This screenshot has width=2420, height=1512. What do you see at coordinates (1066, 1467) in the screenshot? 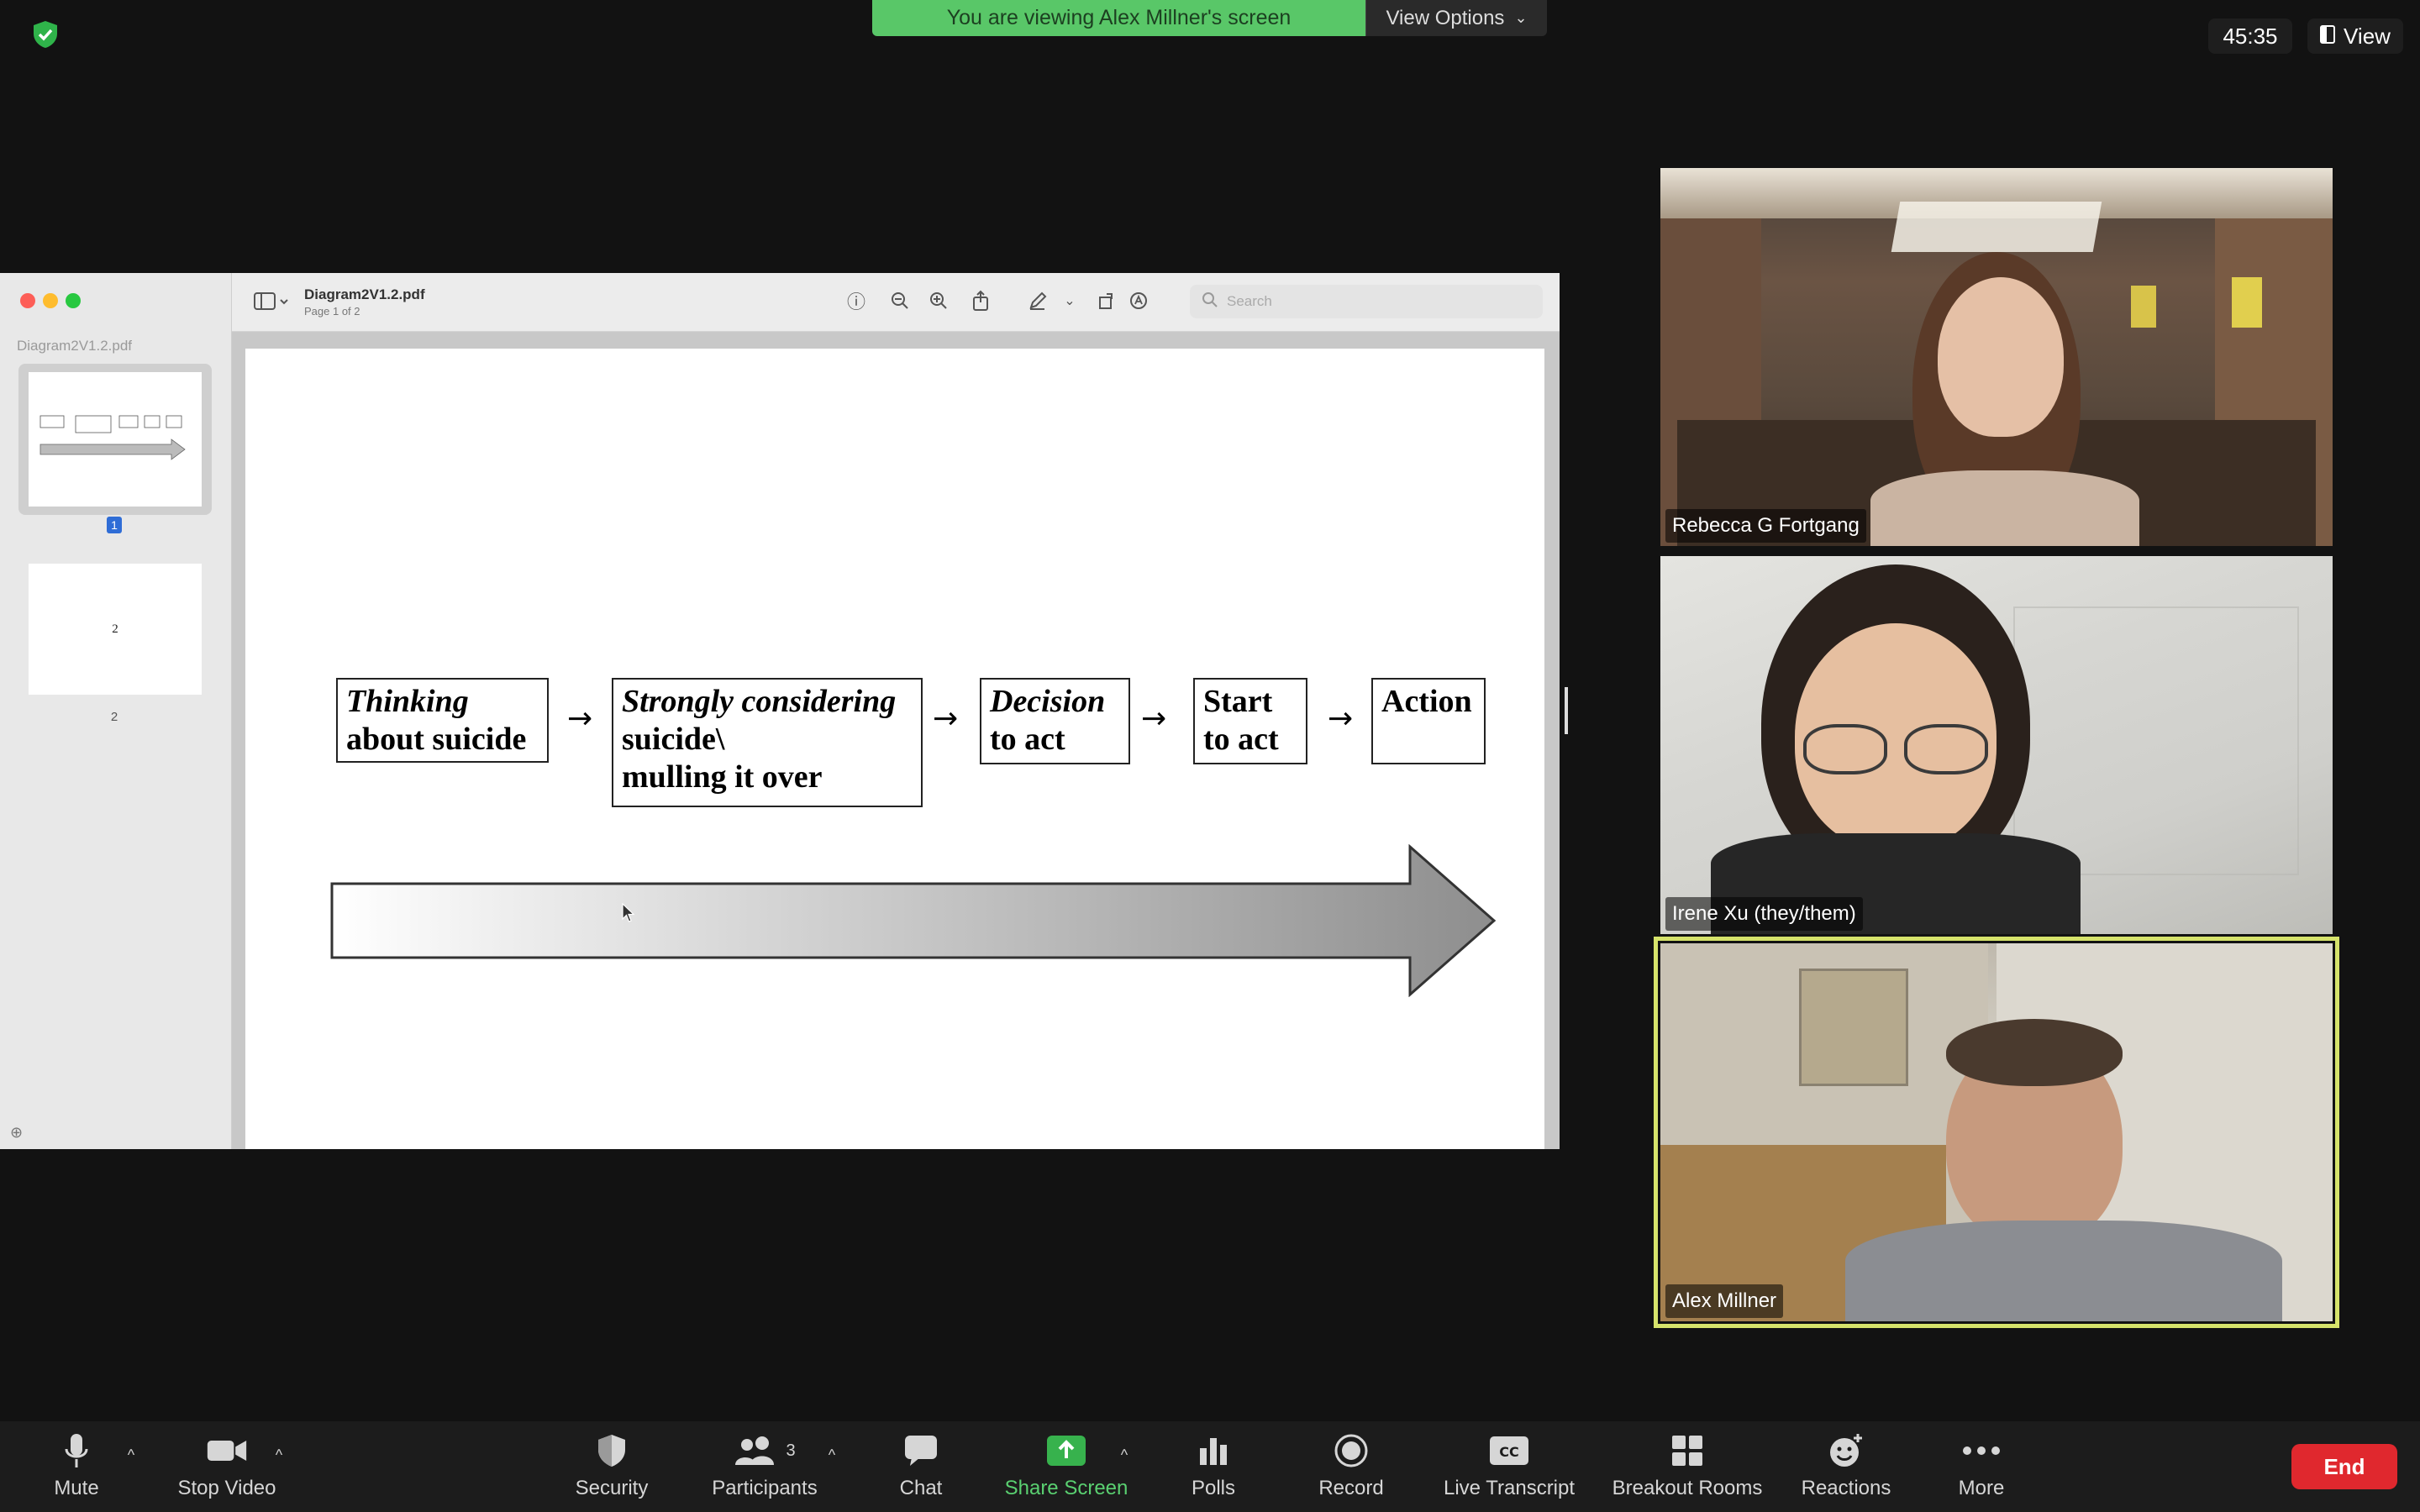
I see `share-screen-button: Share Screen` at bounding box center [1066, 1467].